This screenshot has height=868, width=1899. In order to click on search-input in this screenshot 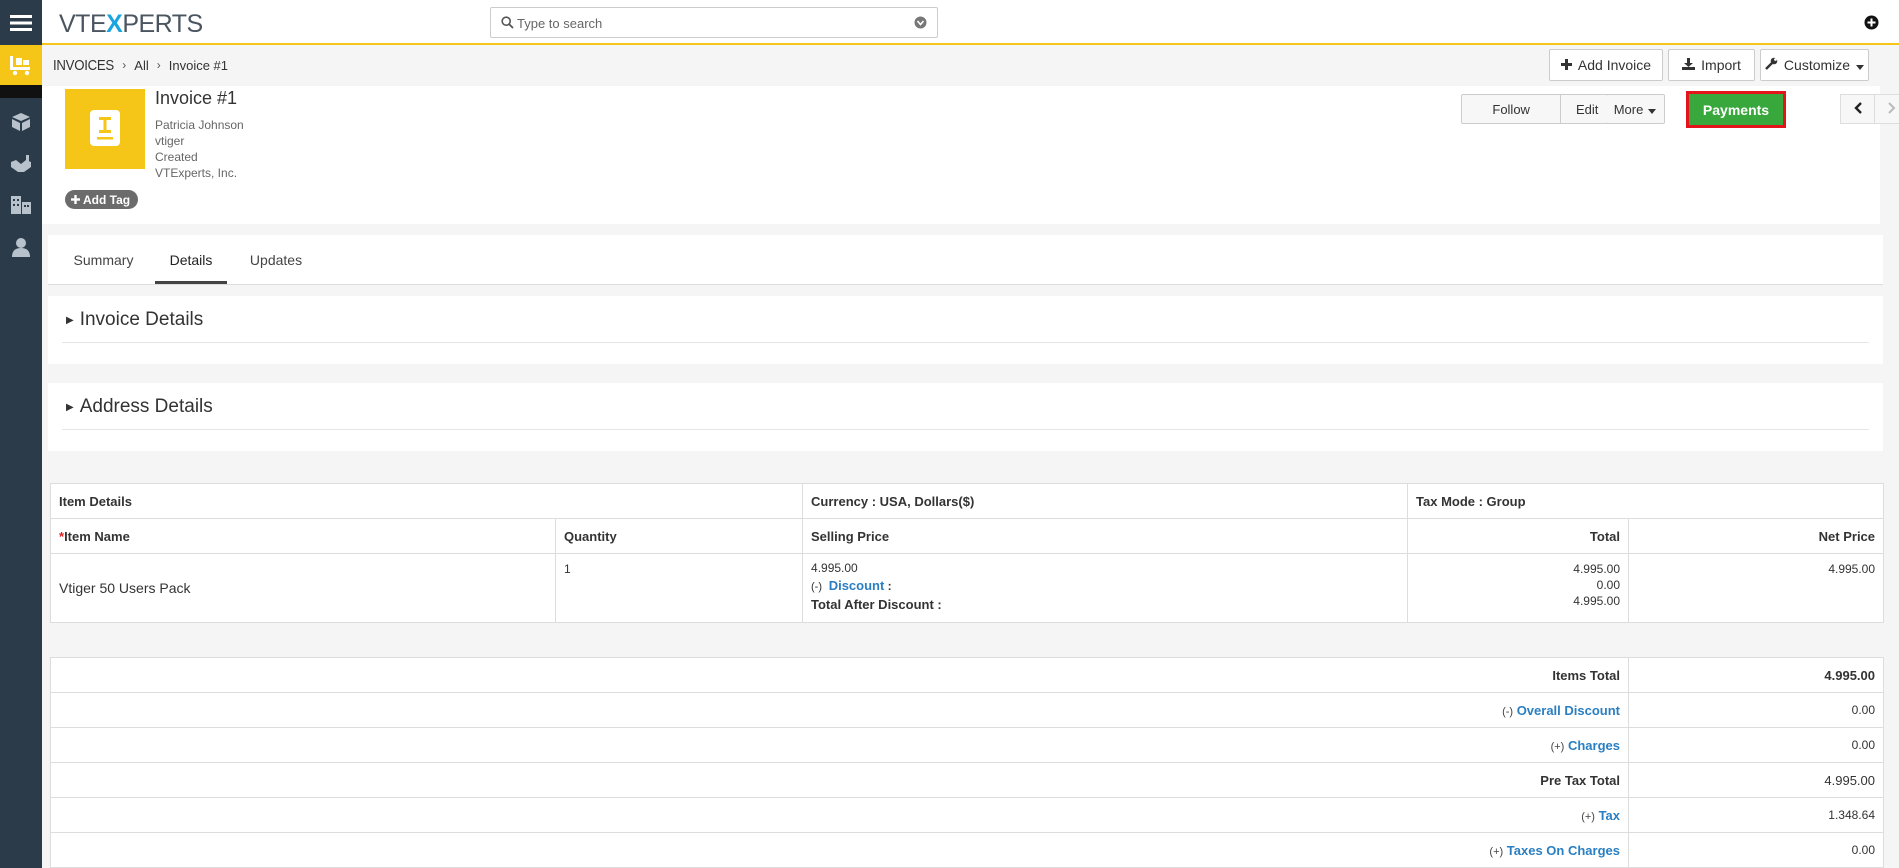, I will do `click(707, 23)`.